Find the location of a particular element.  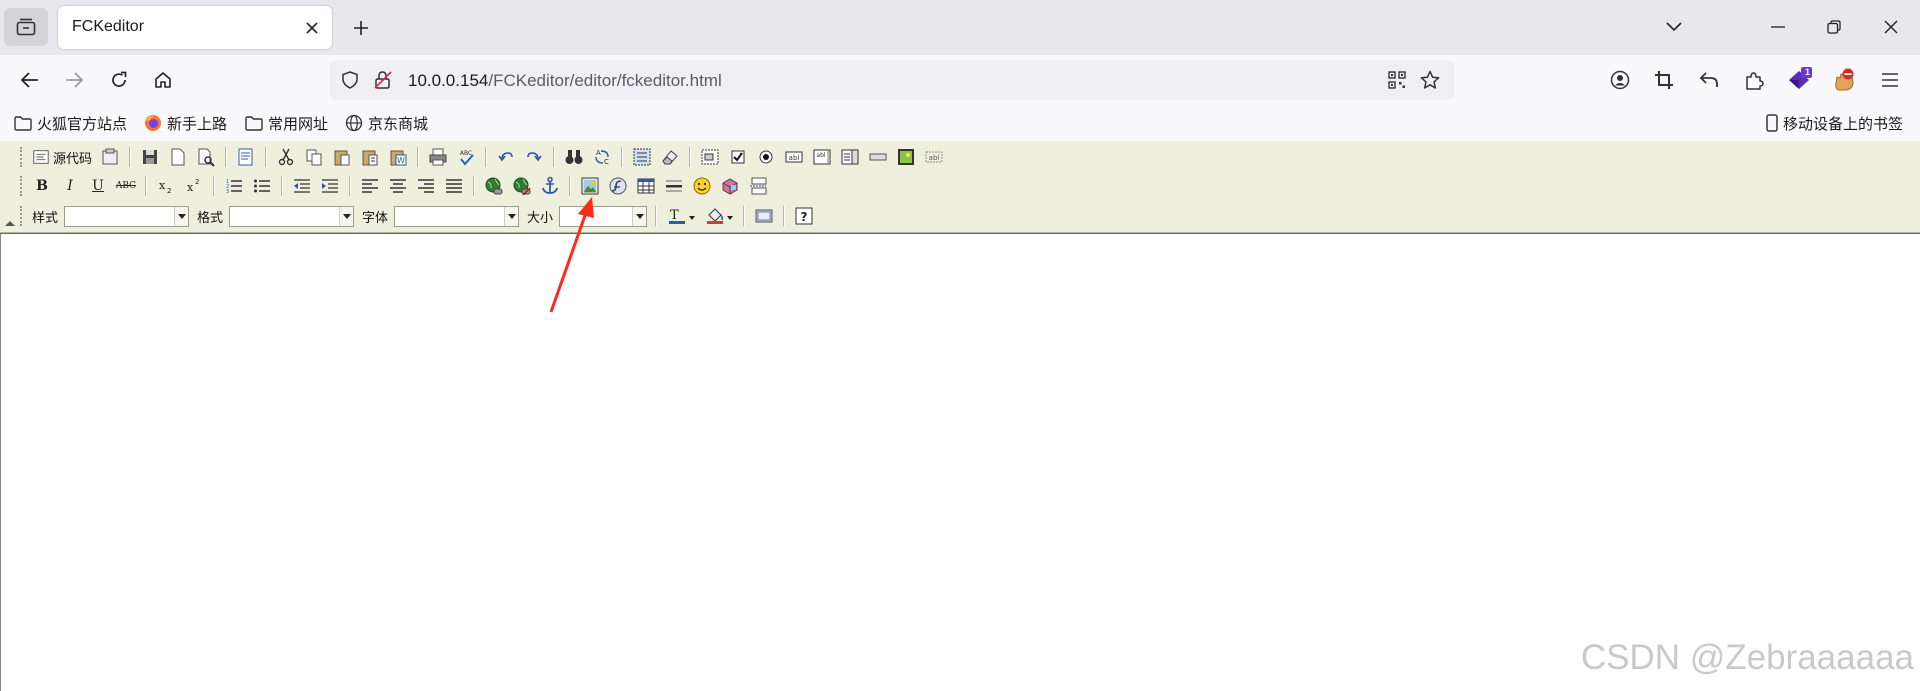

link-button is located at coordinates (494, 186).